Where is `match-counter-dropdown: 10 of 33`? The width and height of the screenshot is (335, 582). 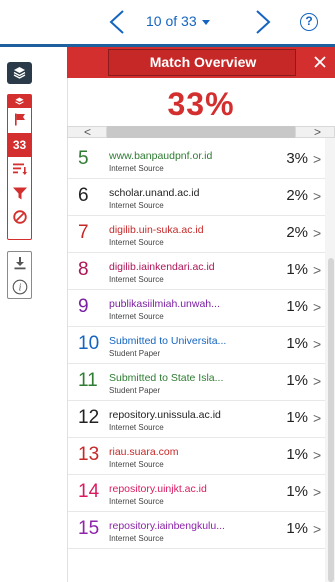
match-counter-dropdown: 10 of 33 is located at coordinates (178, 21).